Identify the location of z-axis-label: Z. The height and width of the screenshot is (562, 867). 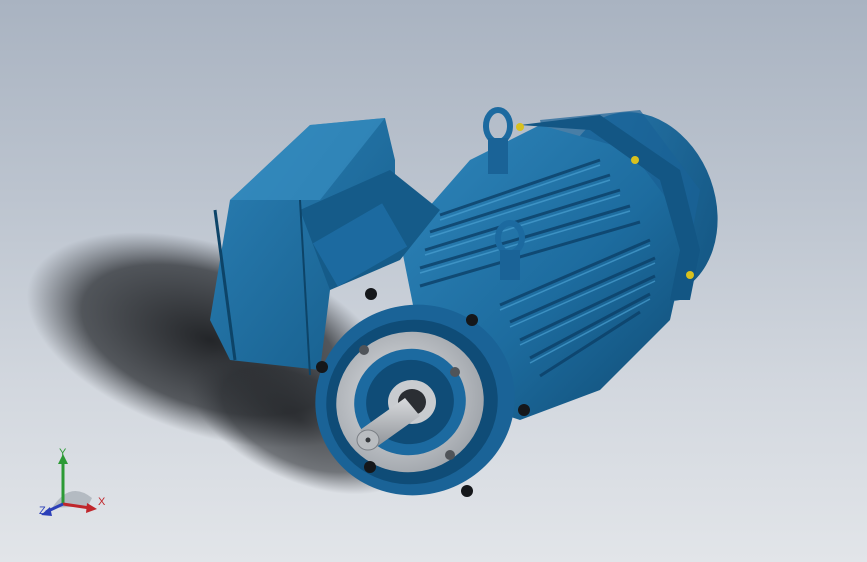
(42, 511).